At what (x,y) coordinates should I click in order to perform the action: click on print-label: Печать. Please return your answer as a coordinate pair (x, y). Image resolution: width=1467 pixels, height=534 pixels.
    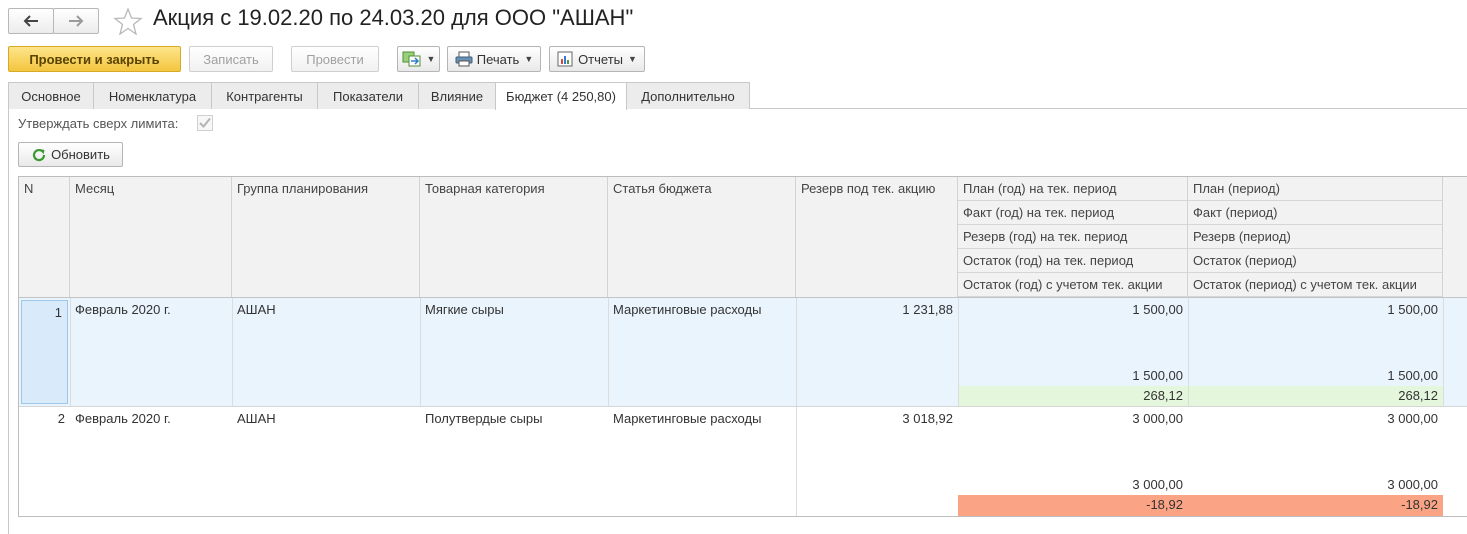
    Looking at the image, I should click on (498, 59).